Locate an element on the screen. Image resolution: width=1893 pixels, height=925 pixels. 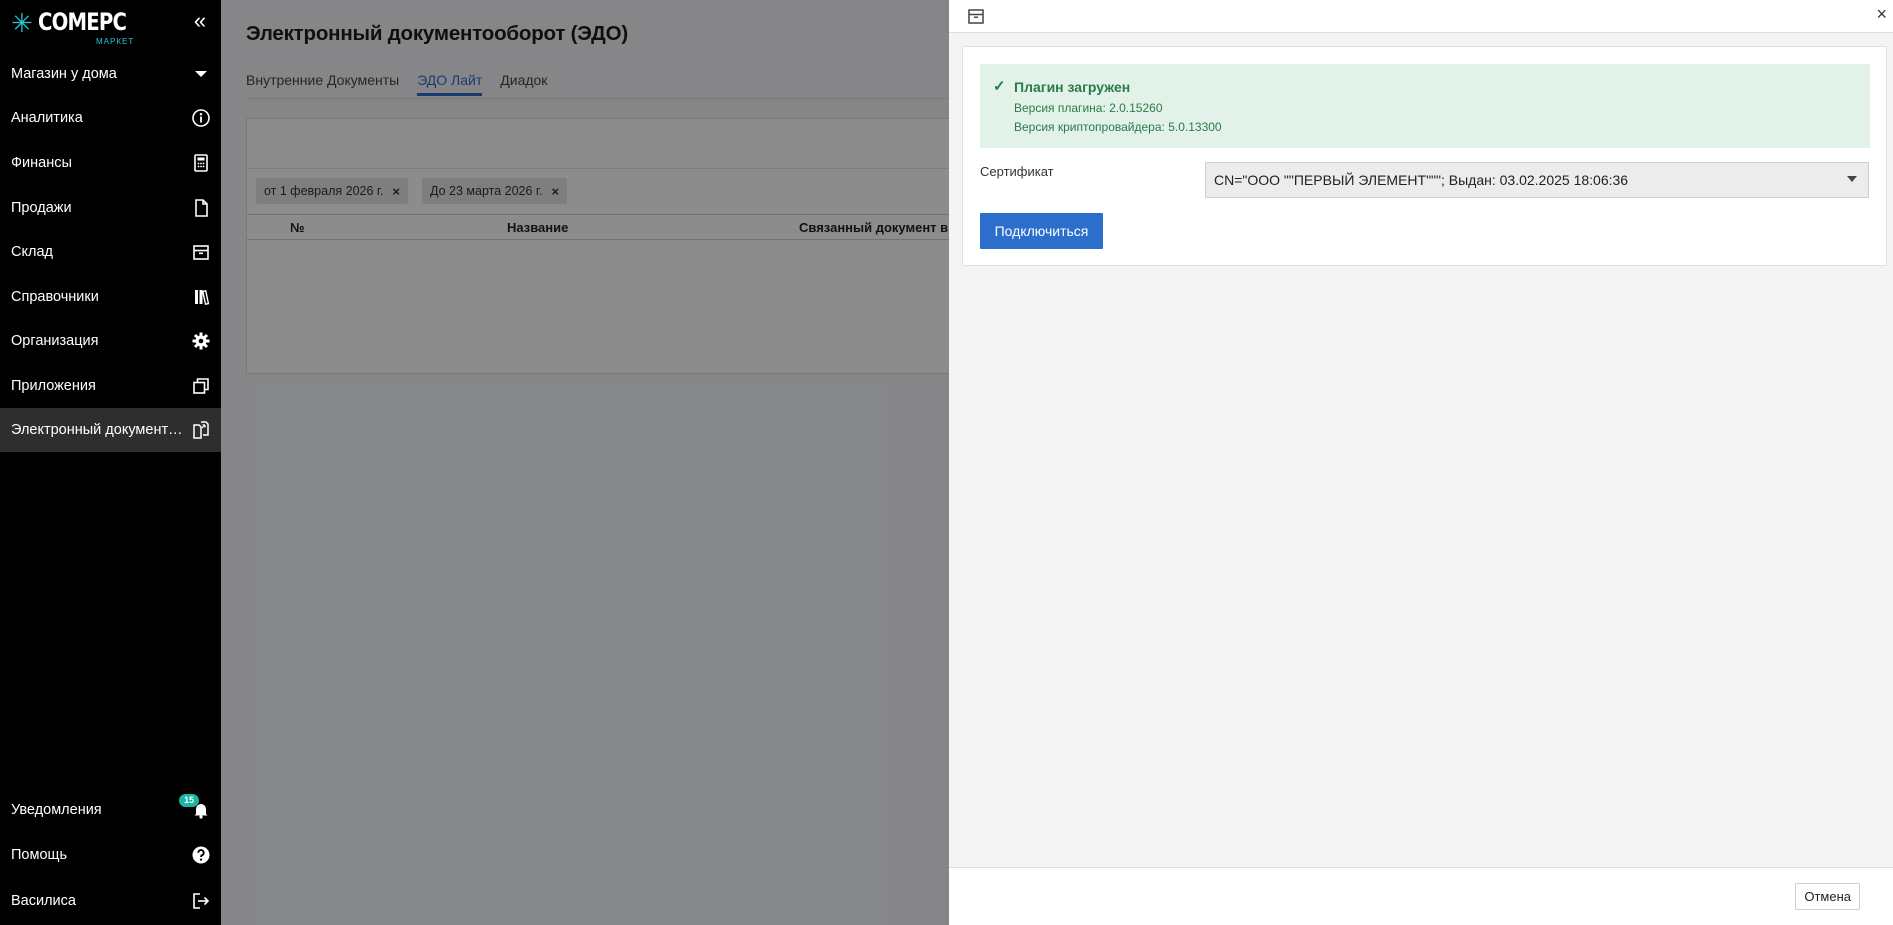
sidebar-item-label: Склад is located at coordinates (32, 252).